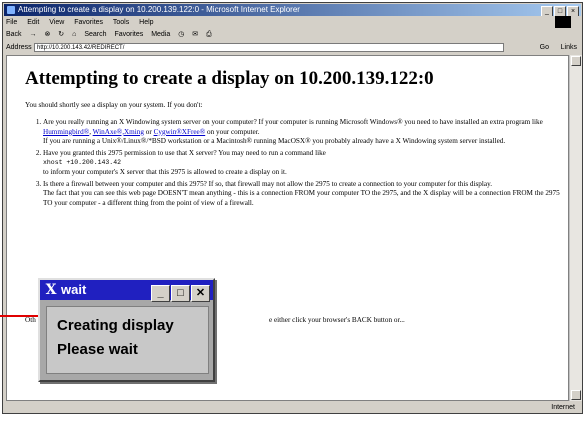 This screenshot has width=587, height=425. I want to click on wait-dialog: Xwait _ □ ✕ Creating display Please wait, so click(126, 330).